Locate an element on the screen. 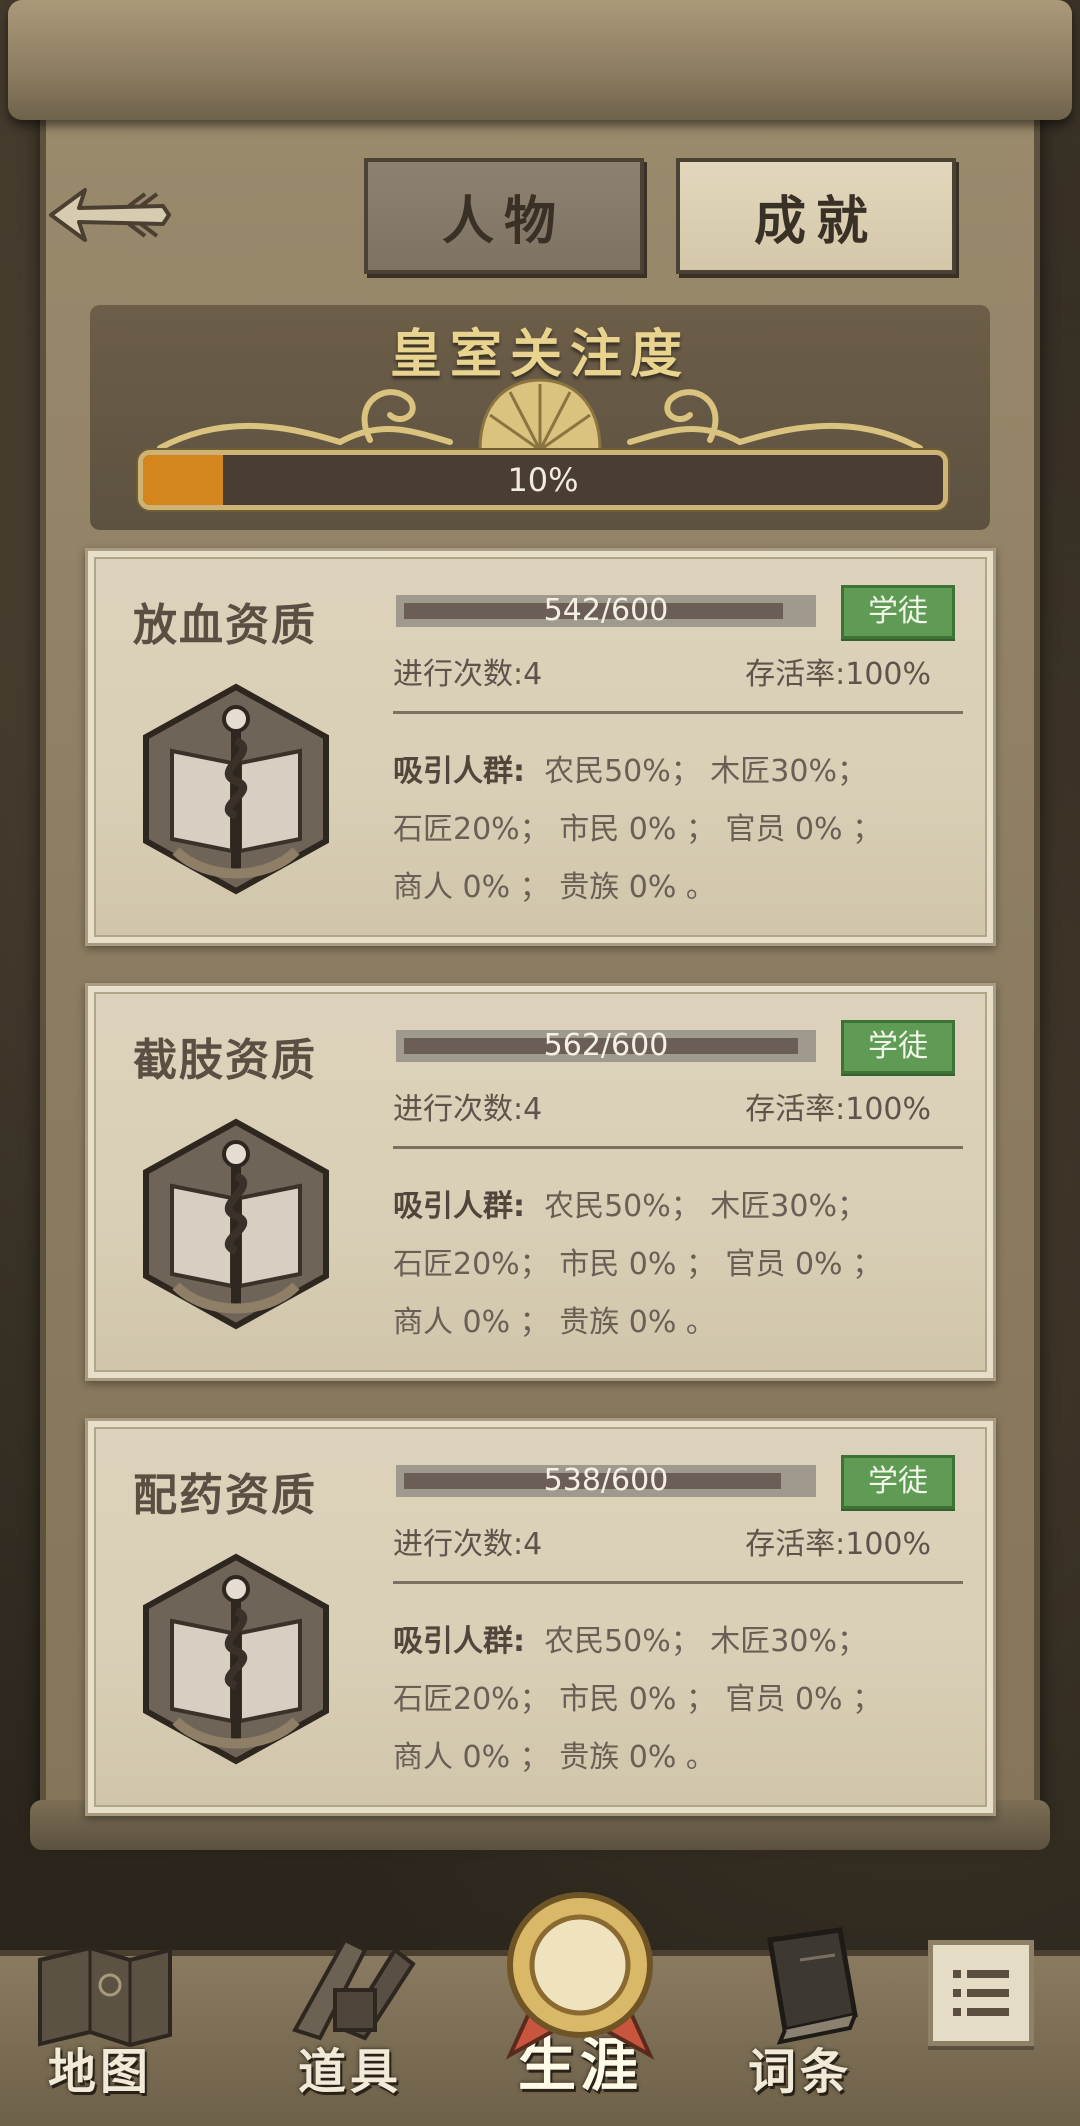 This screenshot has width=1080, height=2126. skill-progress-label: 538/600 is located at coordinates (606, 1480).